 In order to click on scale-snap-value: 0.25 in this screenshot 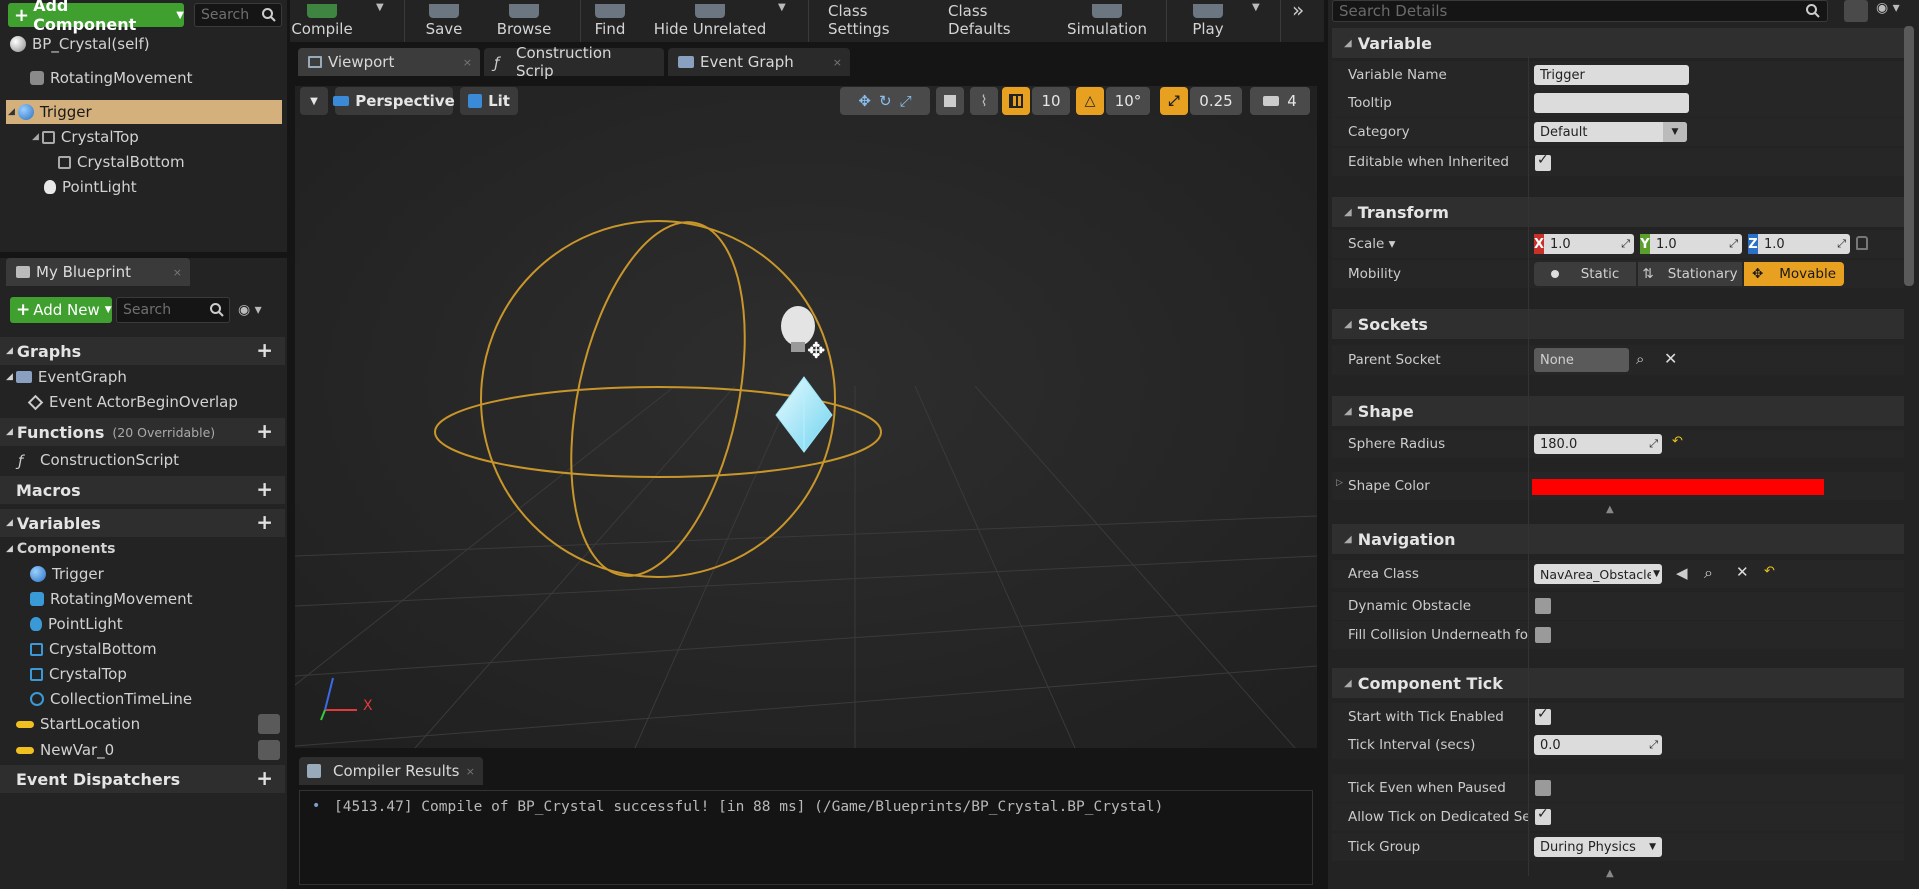, I will do `click(1216, 101)`.